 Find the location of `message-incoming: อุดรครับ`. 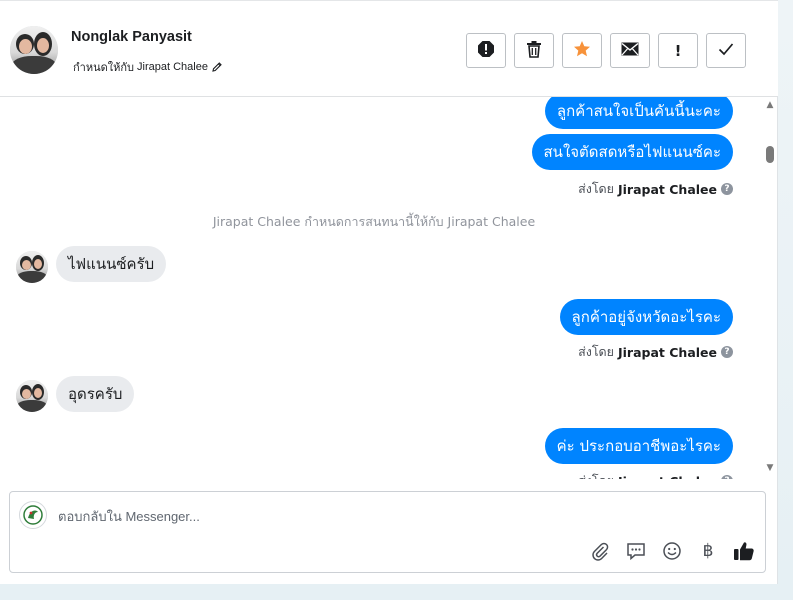

message-incoming: อุดรครับ is located at coordinates (95, 394).